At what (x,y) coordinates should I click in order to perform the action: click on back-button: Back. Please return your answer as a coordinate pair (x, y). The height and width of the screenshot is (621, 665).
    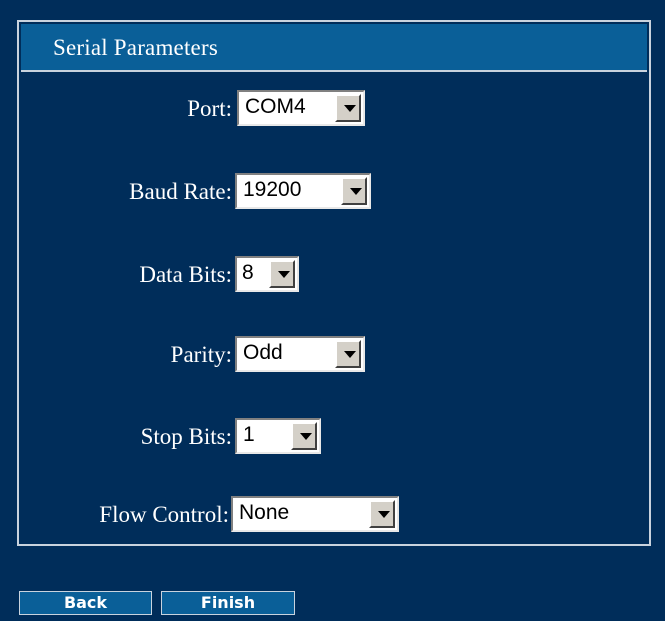
    Looking at the image, I should click on (85, 603).